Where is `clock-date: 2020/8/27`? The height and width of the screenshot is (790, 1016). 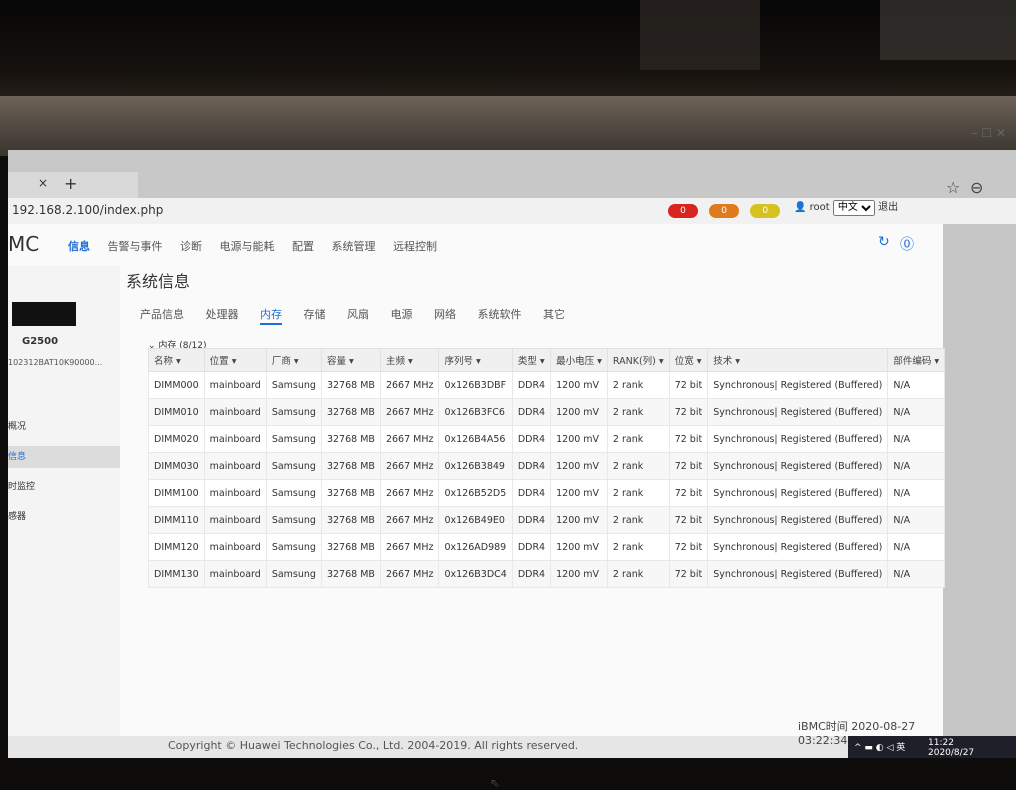
clock-date: 2020/8/27 is located at coordinates (951, 753).